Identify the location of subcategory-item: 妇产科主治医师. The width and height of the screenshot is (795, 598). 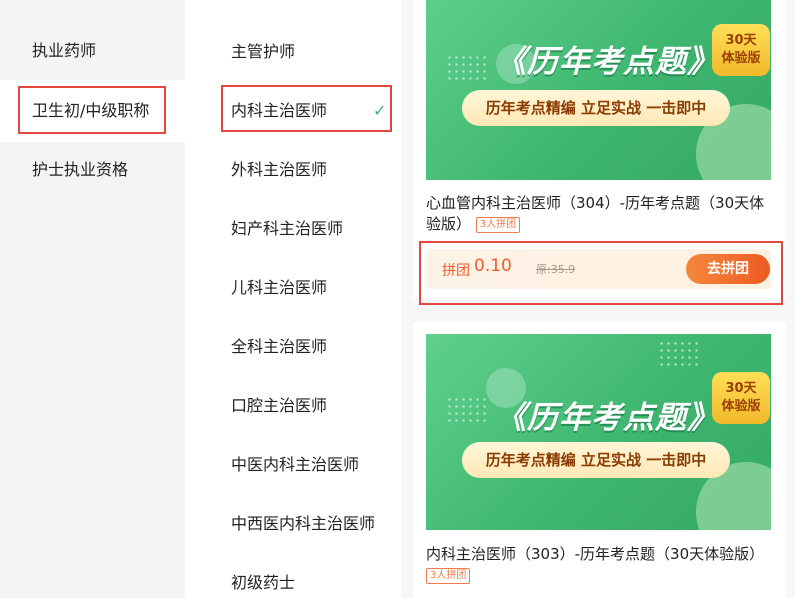
(297, 229).